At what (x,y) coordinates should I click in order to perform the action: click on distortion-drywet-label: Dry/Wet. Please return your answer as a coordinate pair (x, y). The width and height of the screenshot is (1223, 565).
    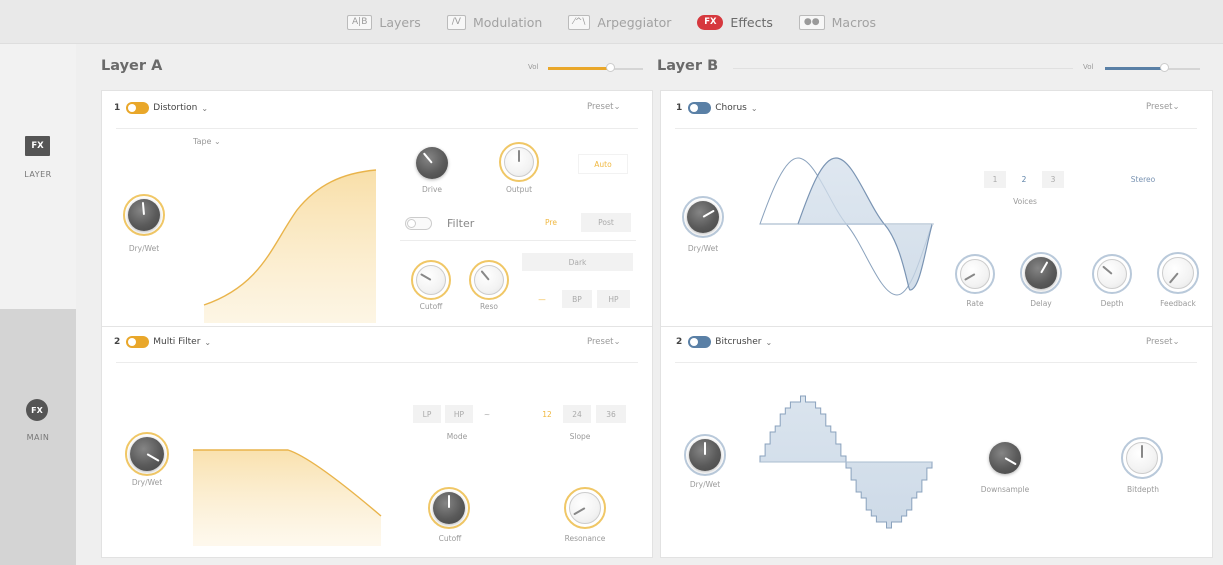
    Looking at the image, I should click on (144, 248).